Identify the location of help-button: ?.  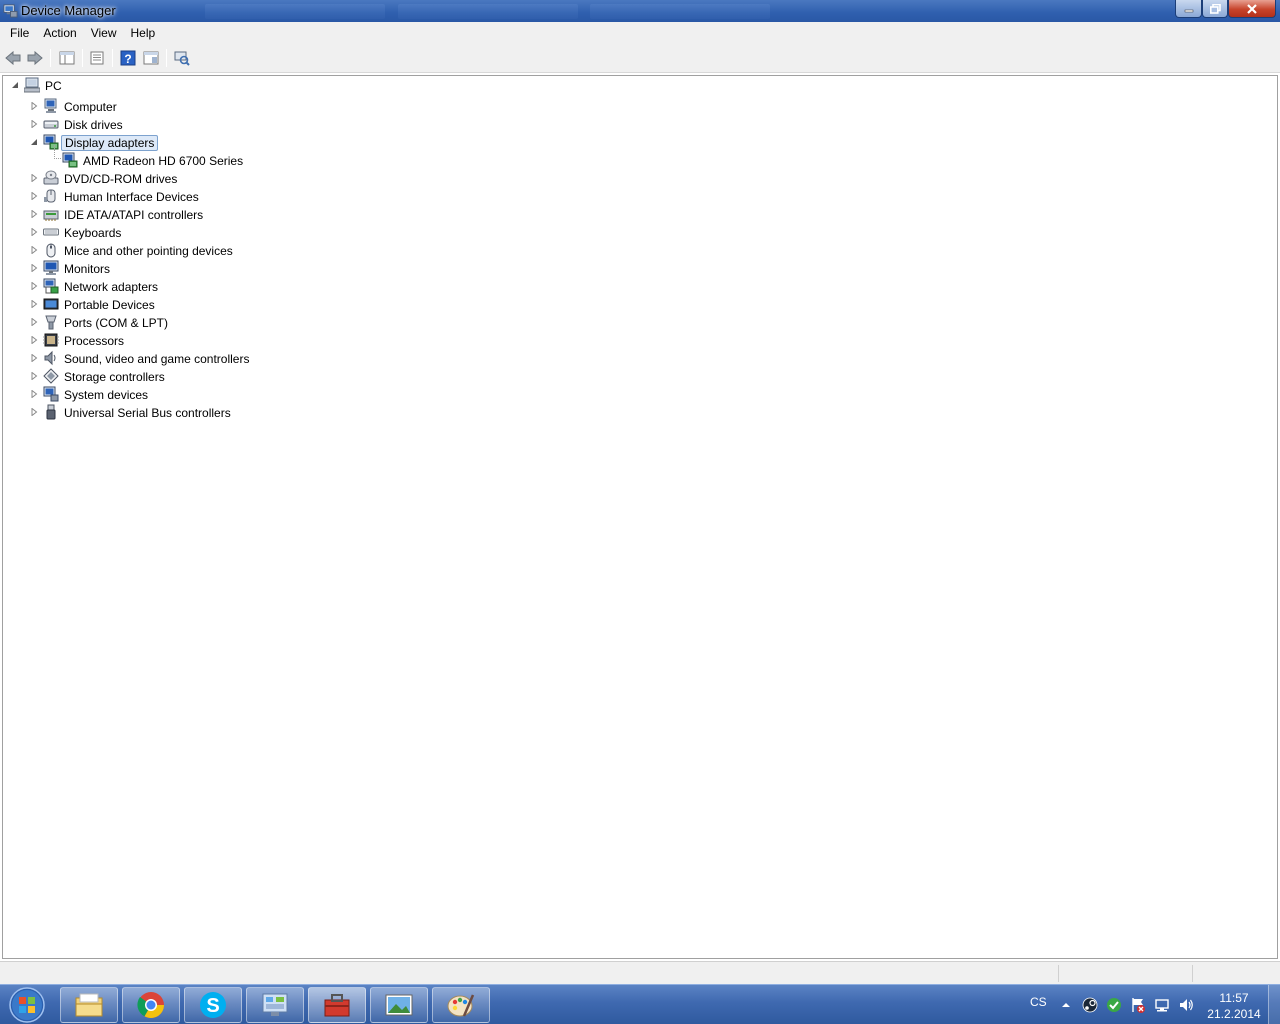
(128, 58).